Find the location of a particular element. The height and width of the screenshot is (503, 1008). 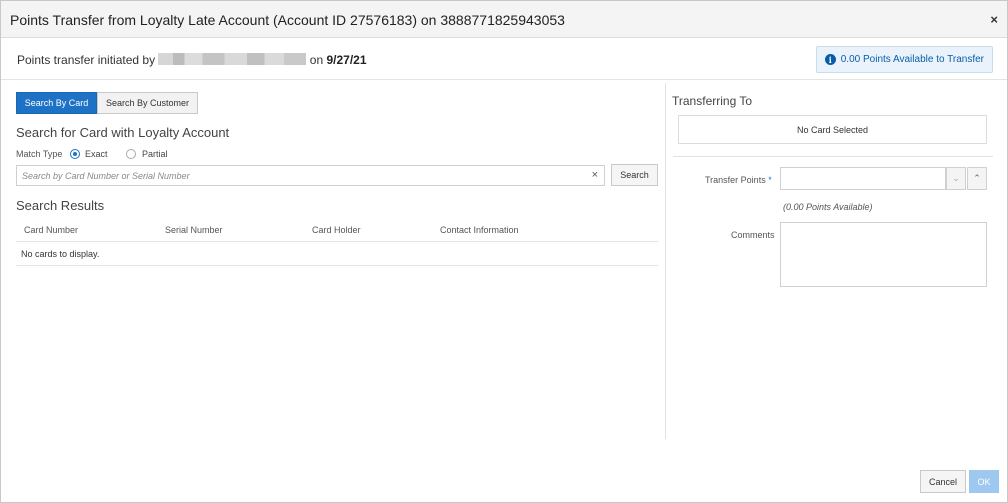

initiated-date: 9/27/21 is located at coordinates (346, 60).